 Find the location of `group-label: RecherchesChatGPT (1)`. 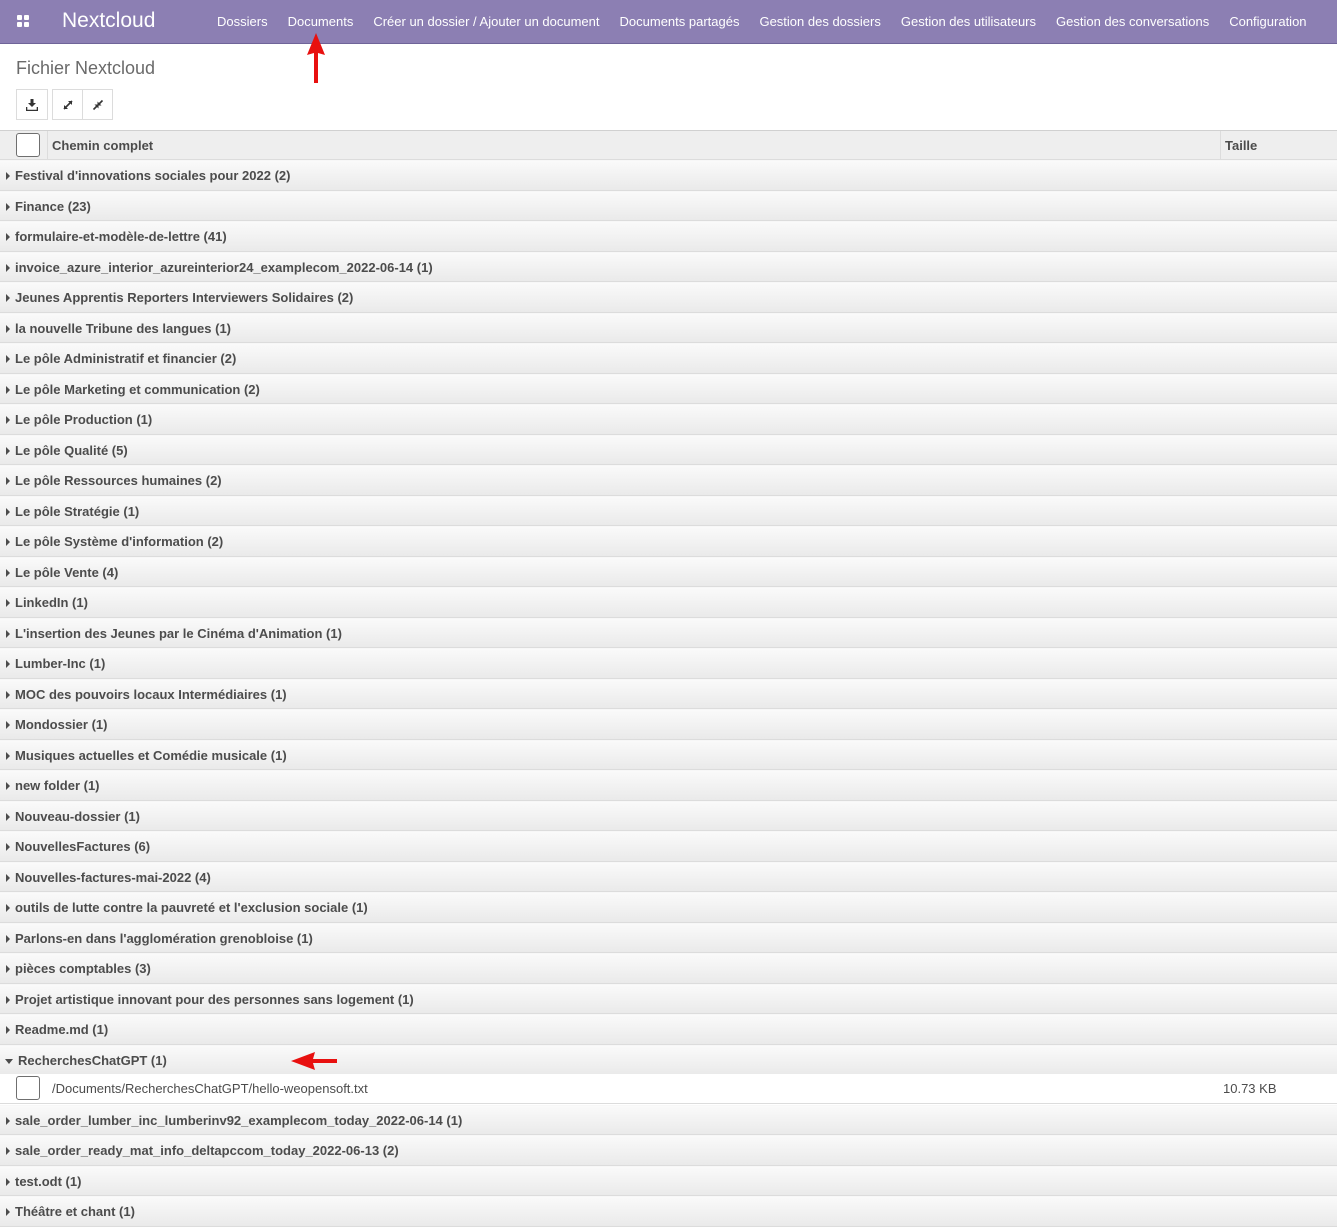

group-label: RecherchesChatGPT (1) is located at coordinates (92, 1060).